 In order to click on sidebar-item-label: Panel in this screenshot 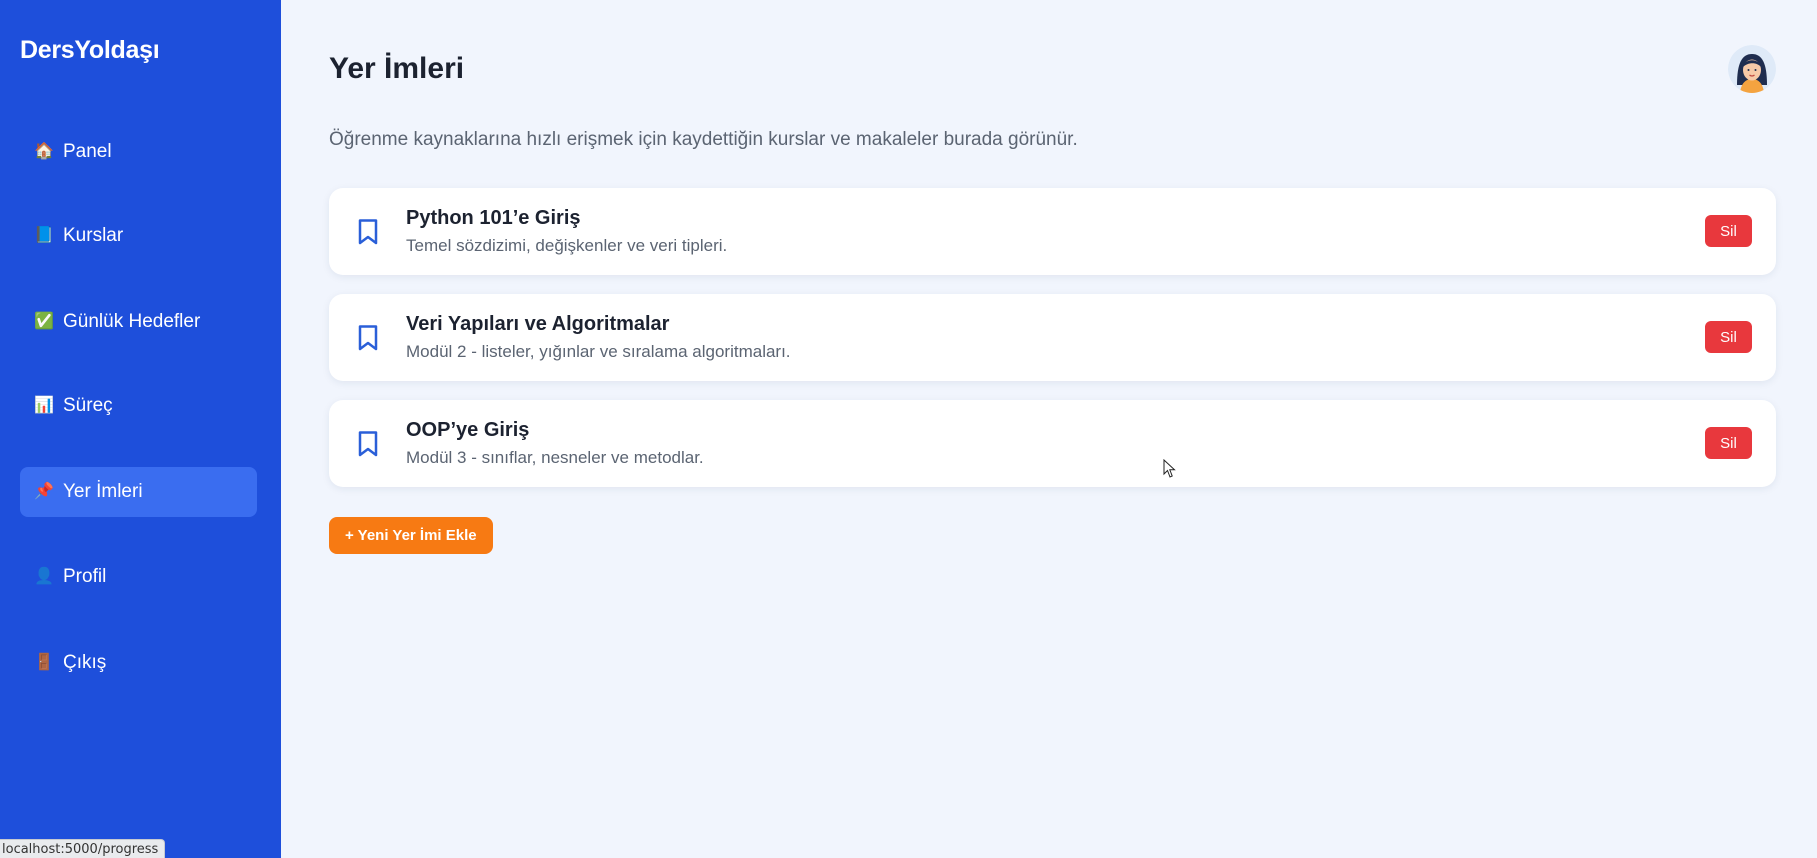, I will do `click(87, 151)`.